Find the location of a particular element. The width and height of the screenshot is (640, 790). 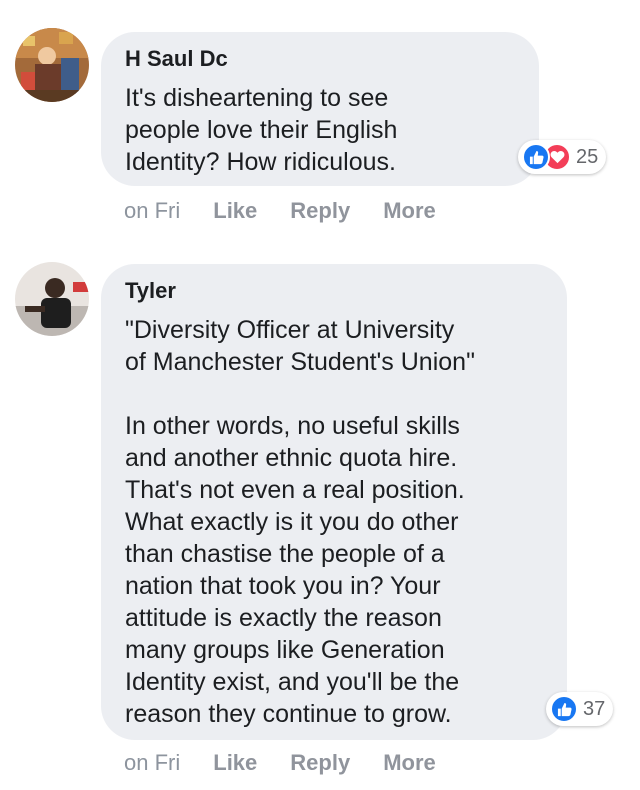

avatar-h-saul-dc is located at coordinates (52, 65).